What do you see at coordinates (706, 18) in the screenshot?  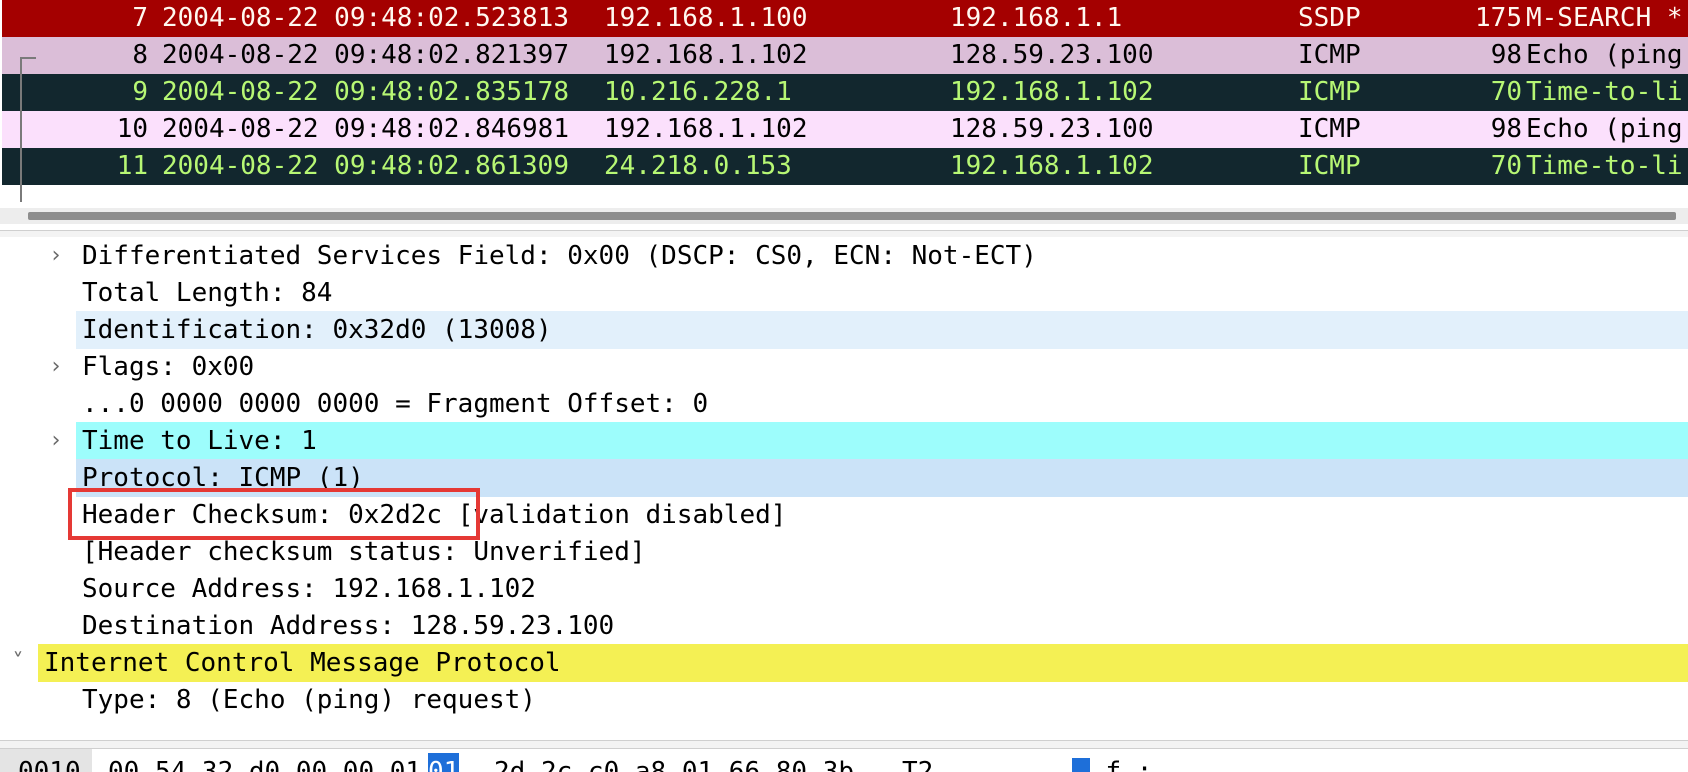 I see `packet-source: 192.168.1.100` at bounding box center [706, 18].